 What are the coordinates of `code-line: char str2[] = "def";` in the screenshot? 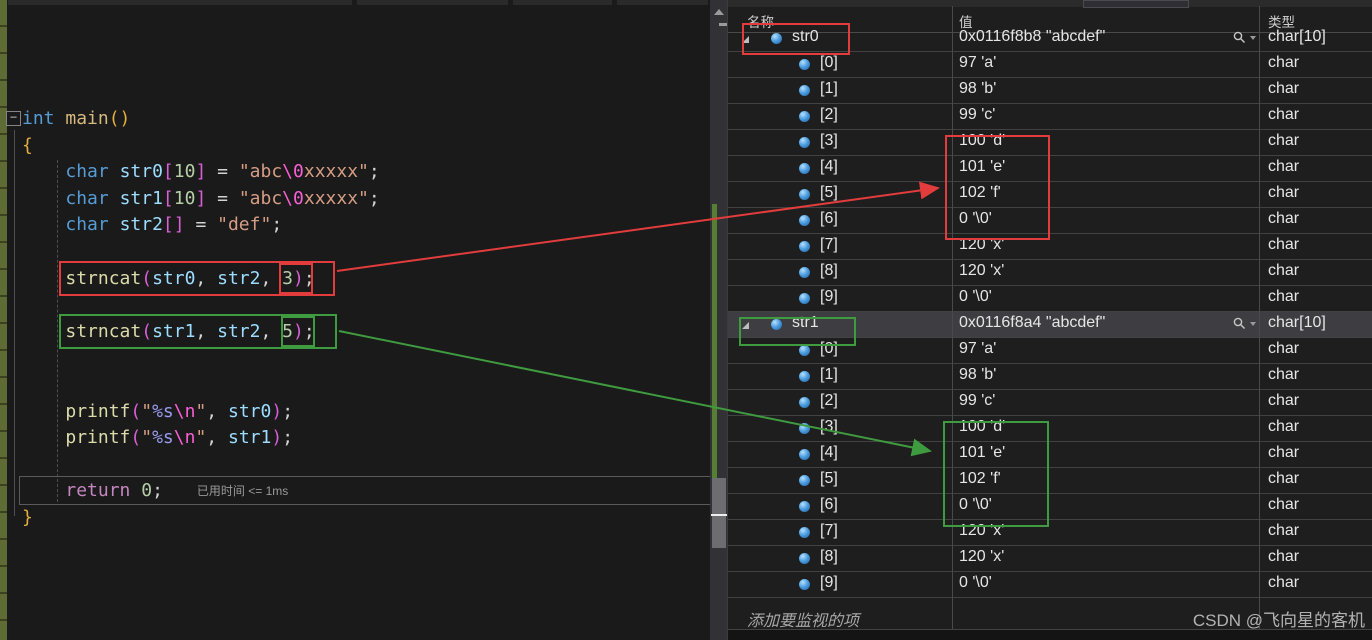 It's located at (201, 225).